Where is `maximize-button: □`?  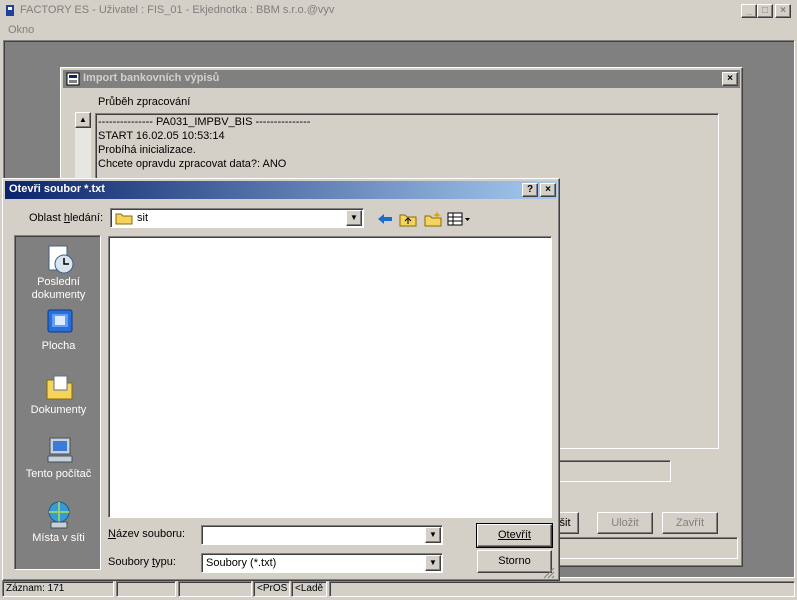
maximize-button: □ is located at coordinates (765, 11).